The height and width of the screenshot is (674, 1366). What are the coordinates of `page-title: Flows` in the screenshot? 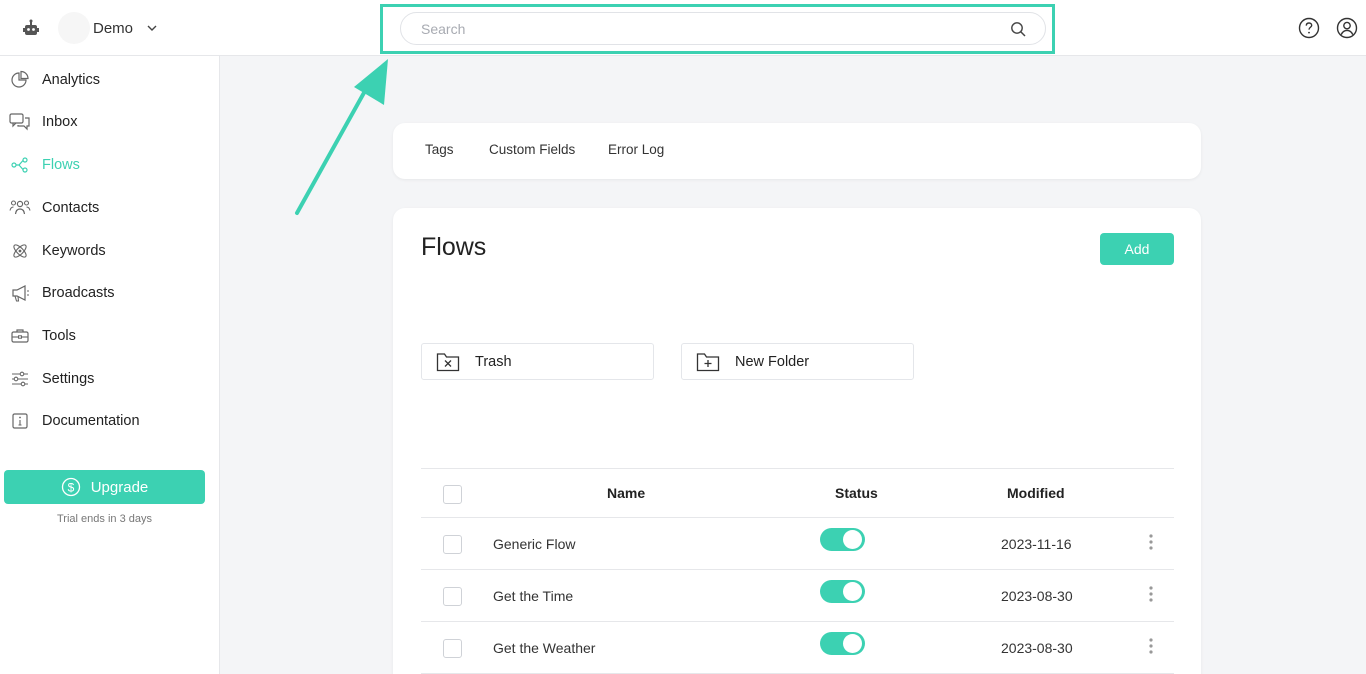 It's located at (454, 247).